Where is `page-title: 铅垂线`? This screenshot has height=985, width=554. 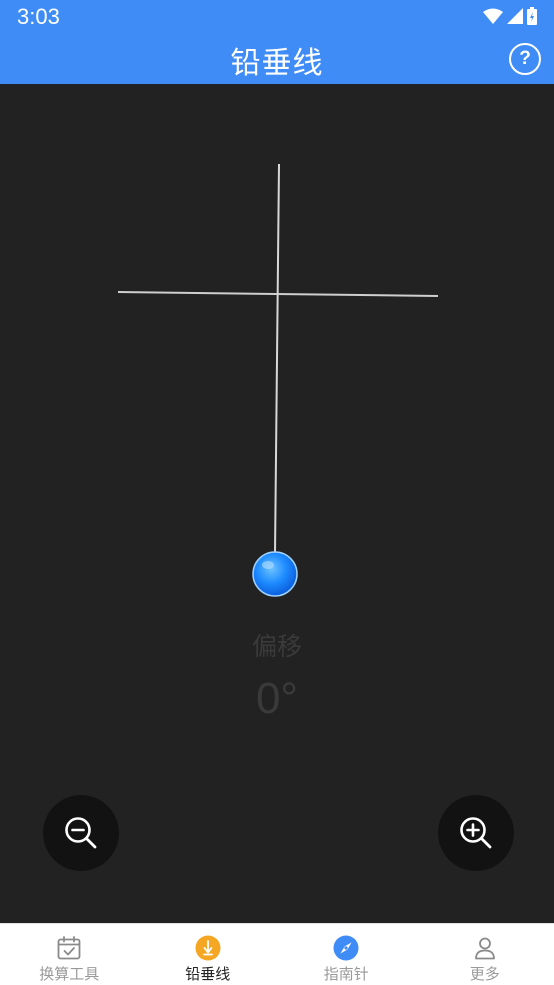
page-title: 铅垂线 is located at coordinates (277, 60).